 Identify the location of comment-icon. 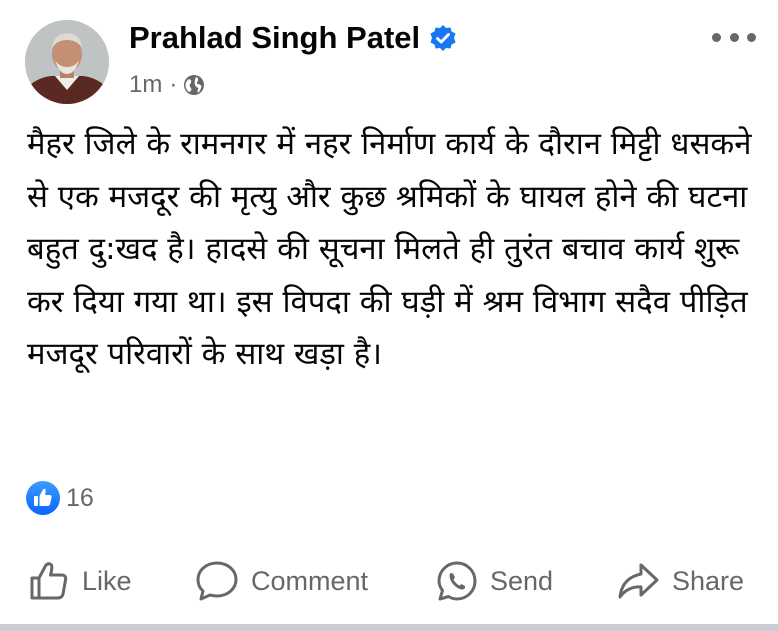
(217, 581).